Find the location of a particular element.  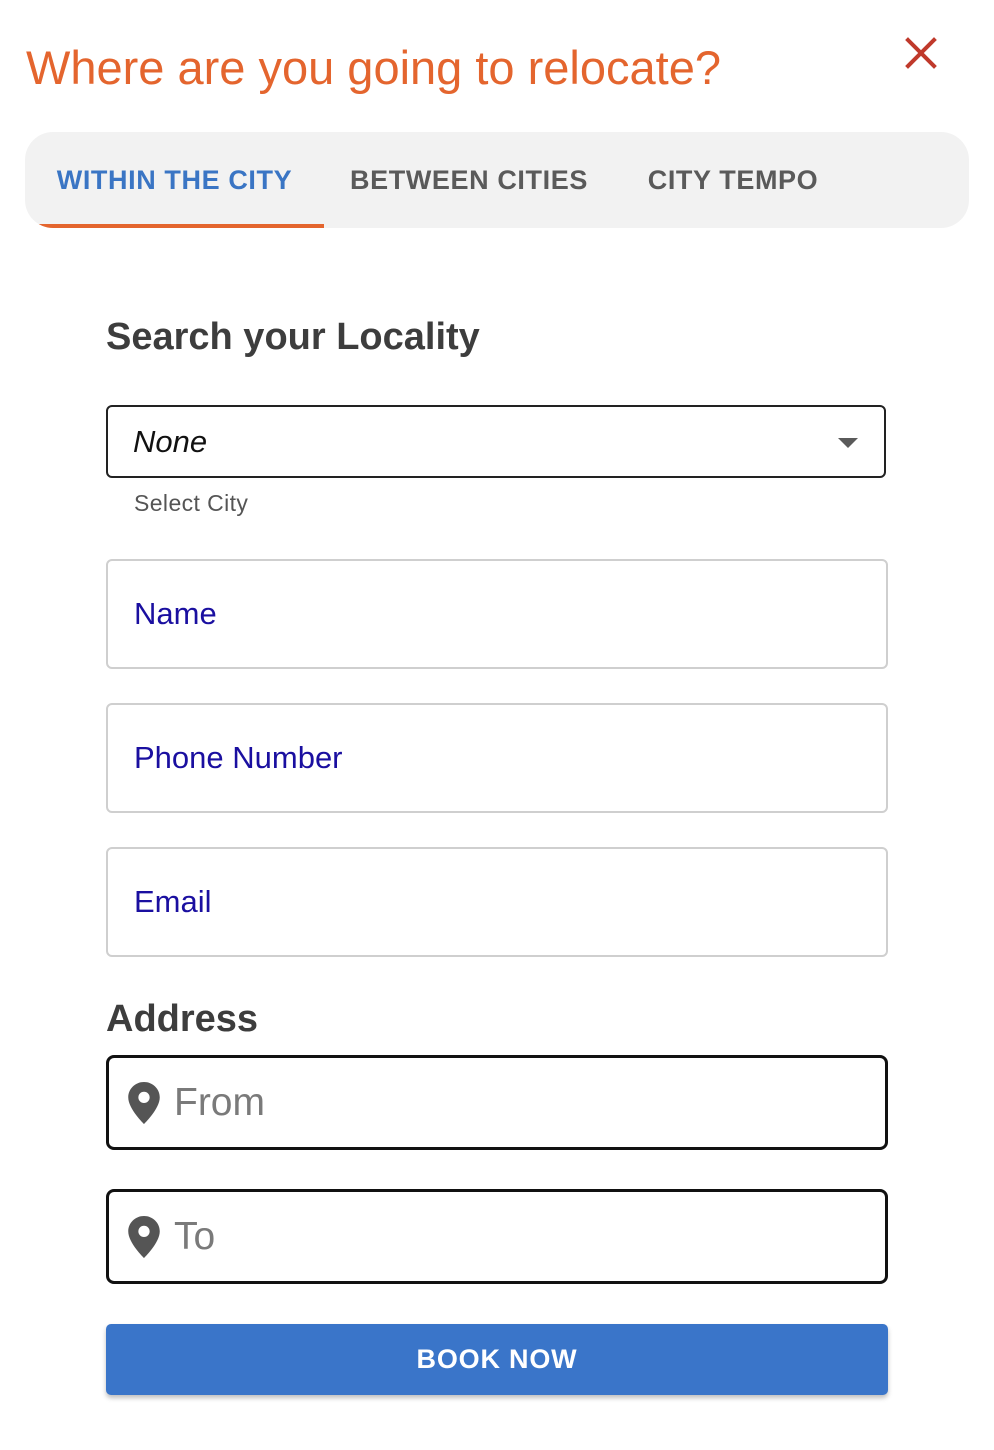

phone-number-field: Phone Number is located at coordinates (497, 758).